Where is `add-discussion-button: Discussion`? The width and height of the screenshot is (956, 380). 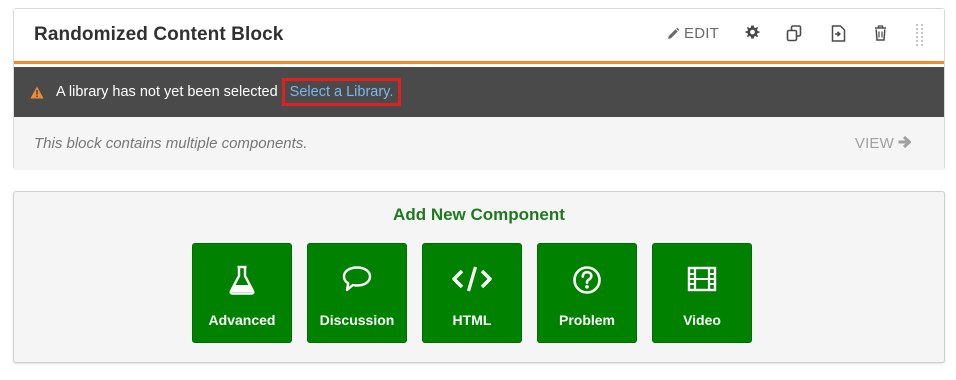
add-discussion-button: Discussion is located at coordinates (357, 293).